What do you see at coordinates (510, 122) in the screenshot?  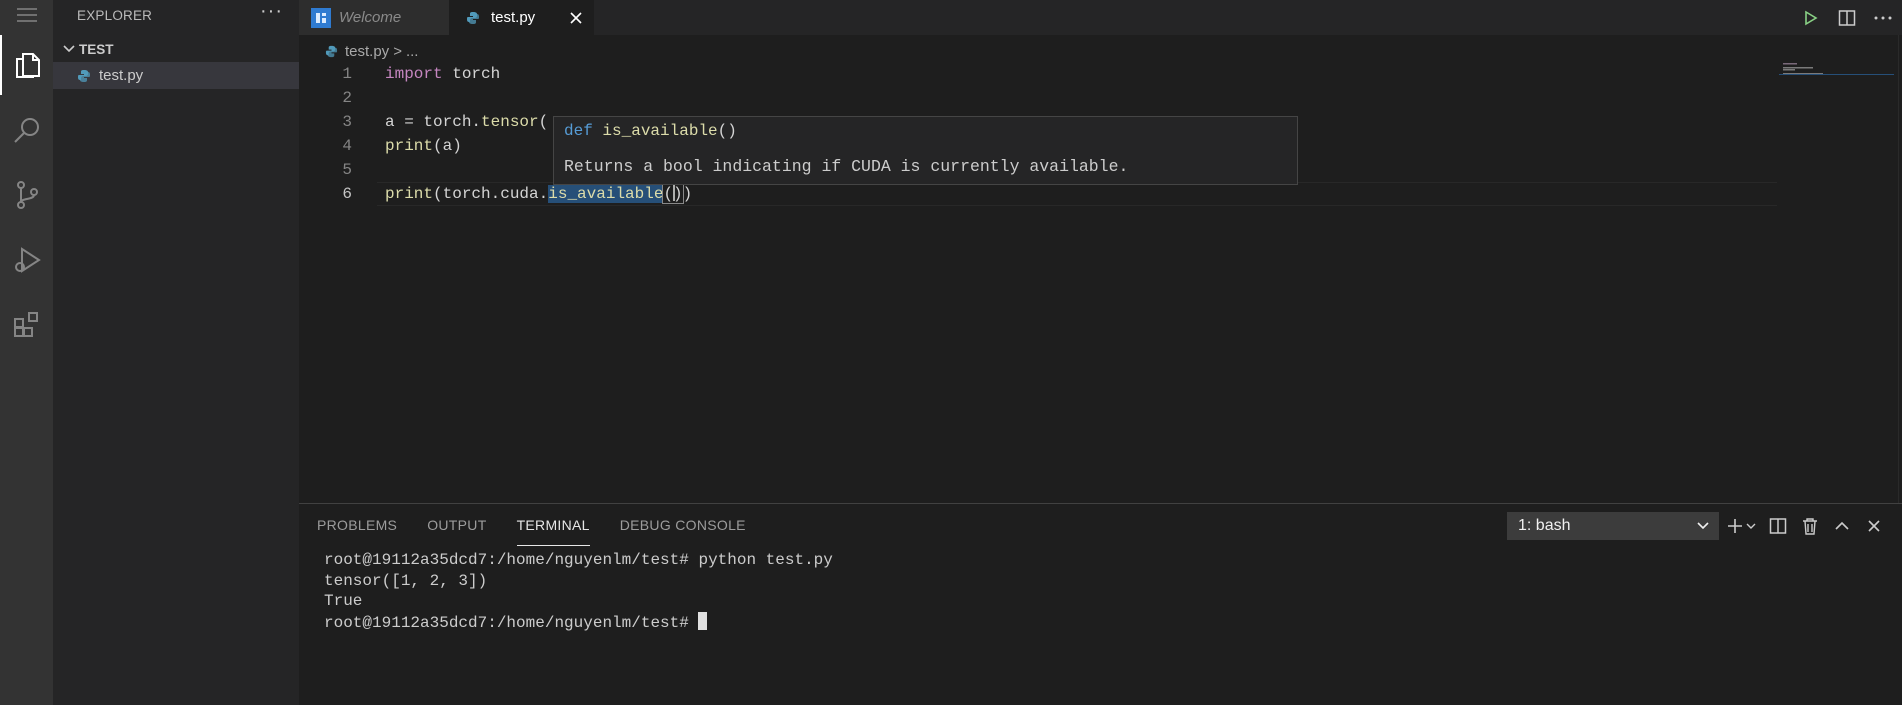 I see `token-function: tensor` at bounding box center [510, 122].